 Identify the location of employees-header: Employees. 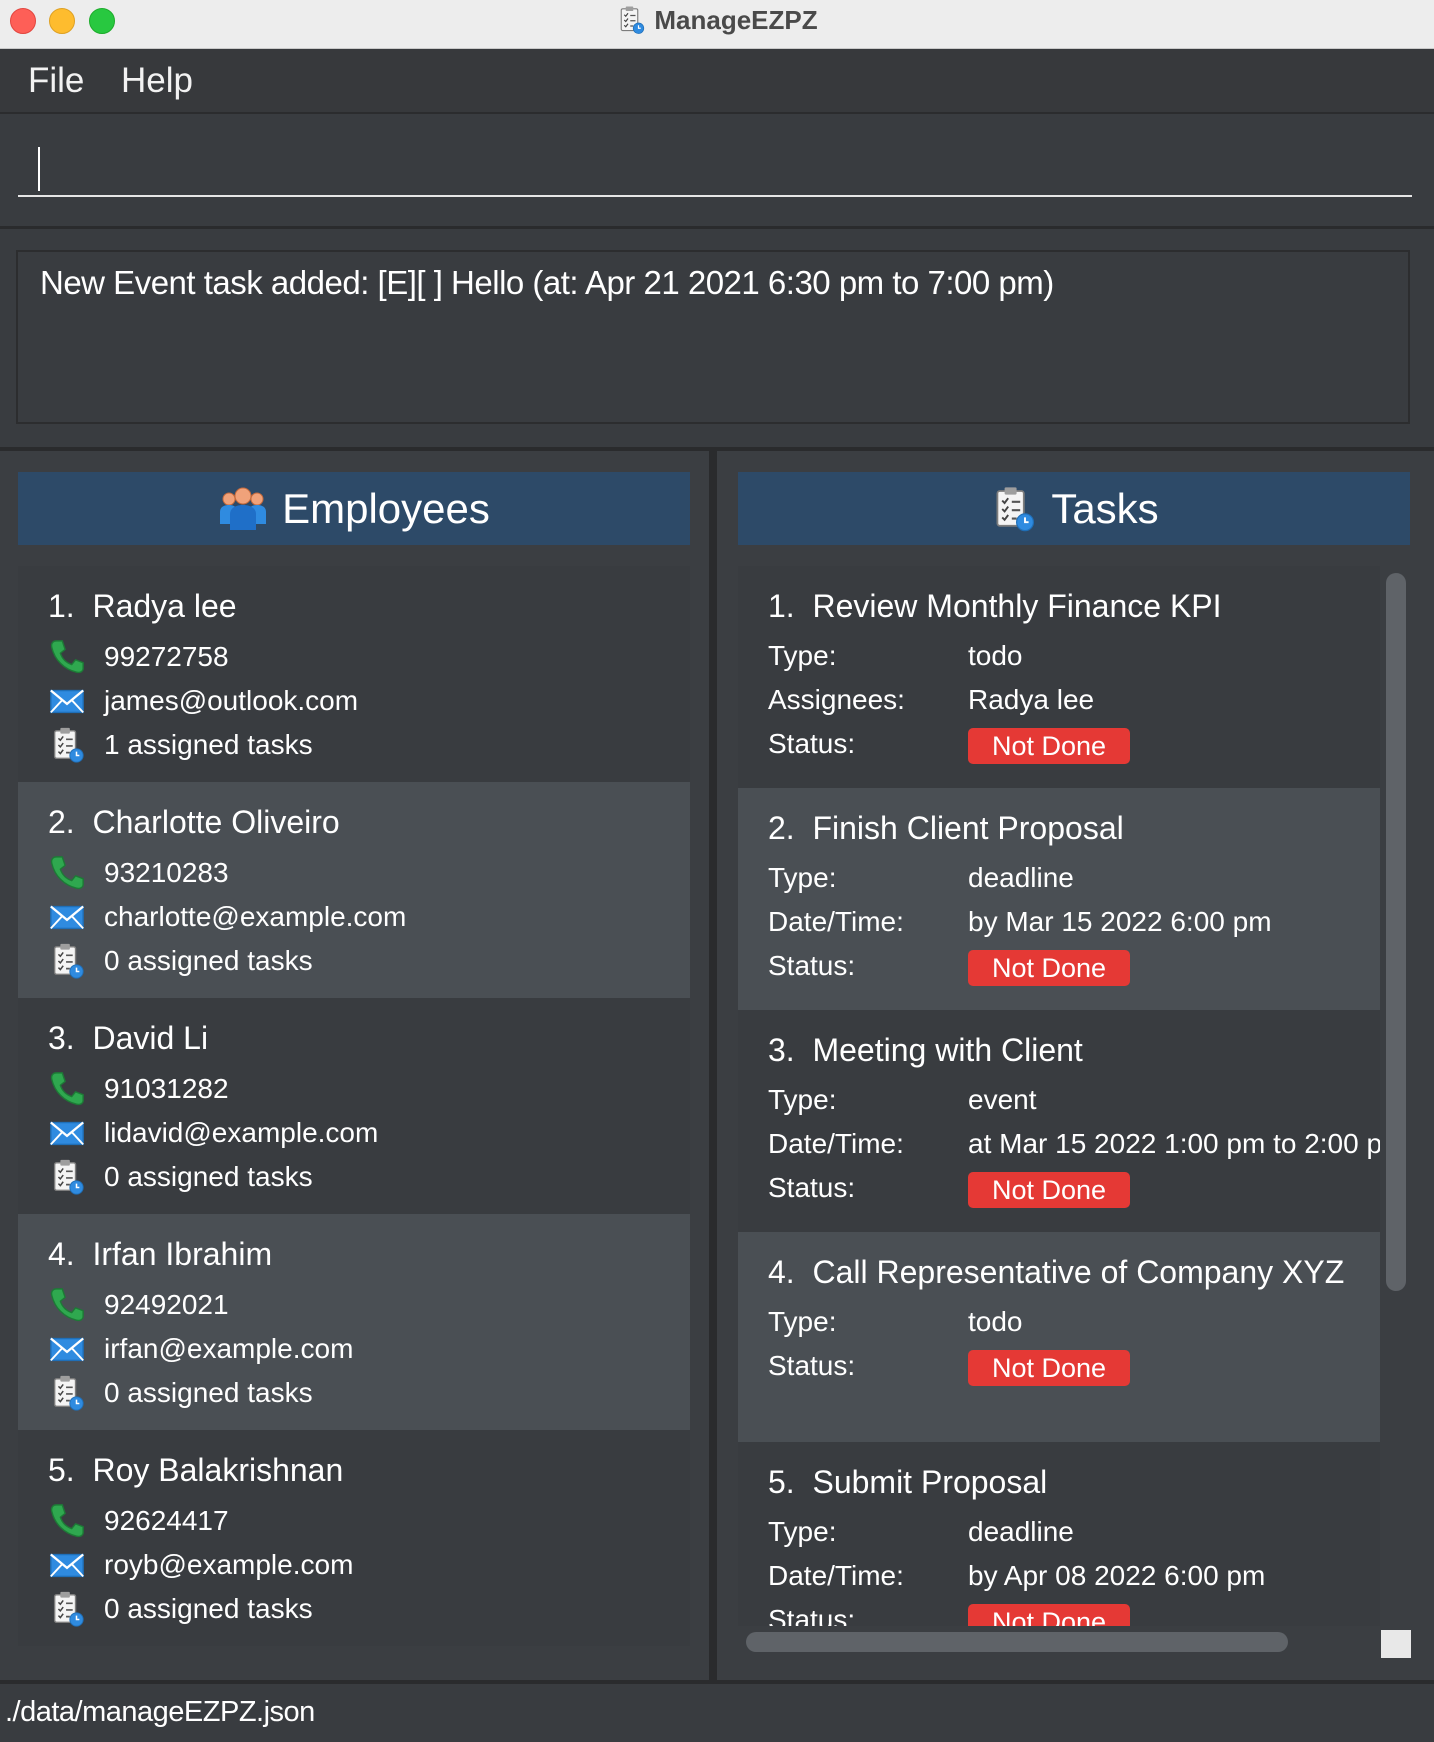
(354, 508).